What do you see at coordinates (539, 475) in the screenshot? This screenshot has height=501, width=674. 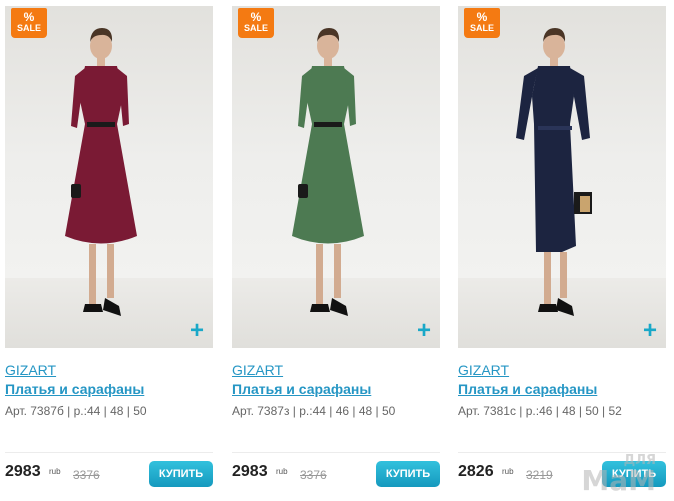 I see `old-price: 3219` at bounding box center [539, 475].